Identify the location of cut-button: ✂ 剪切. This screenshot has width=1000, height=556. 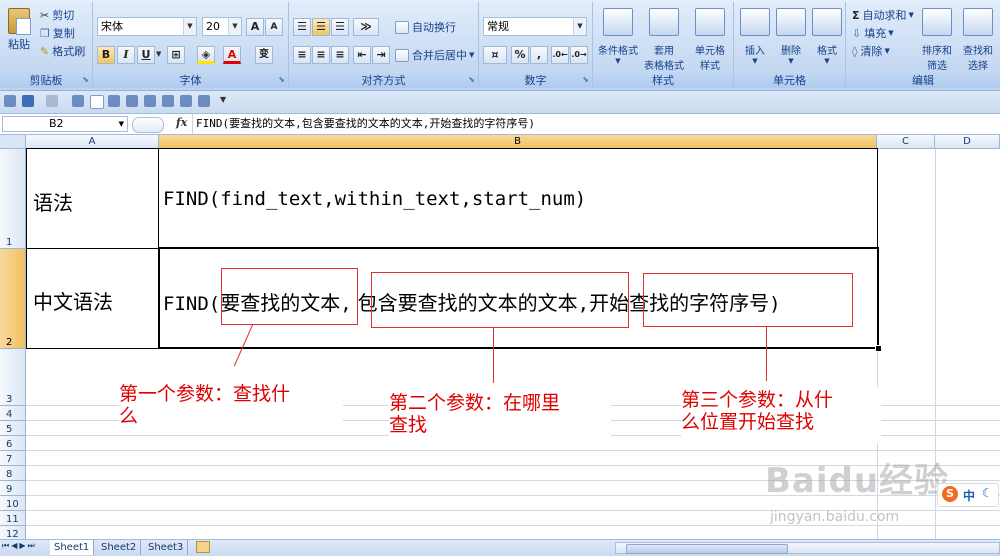
(57, 15).